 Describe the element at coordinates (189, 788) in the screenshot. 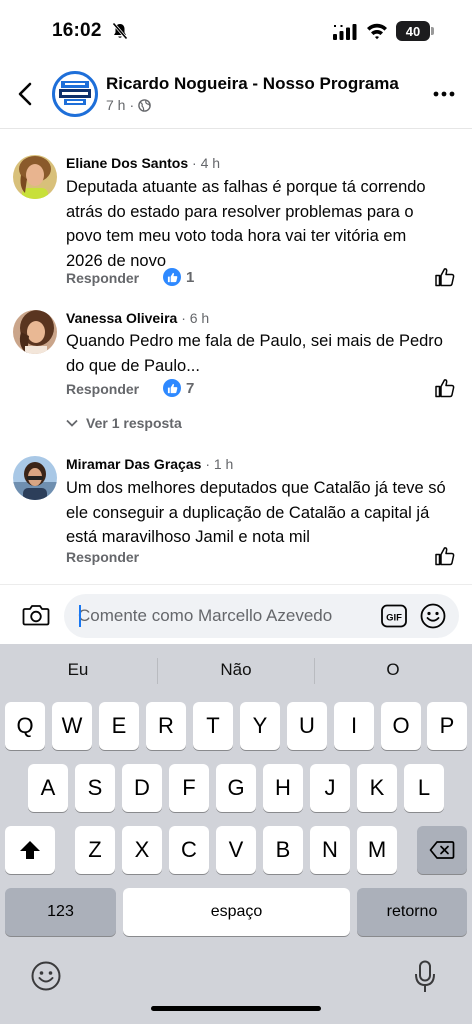

I see `key-f: F` at that location.